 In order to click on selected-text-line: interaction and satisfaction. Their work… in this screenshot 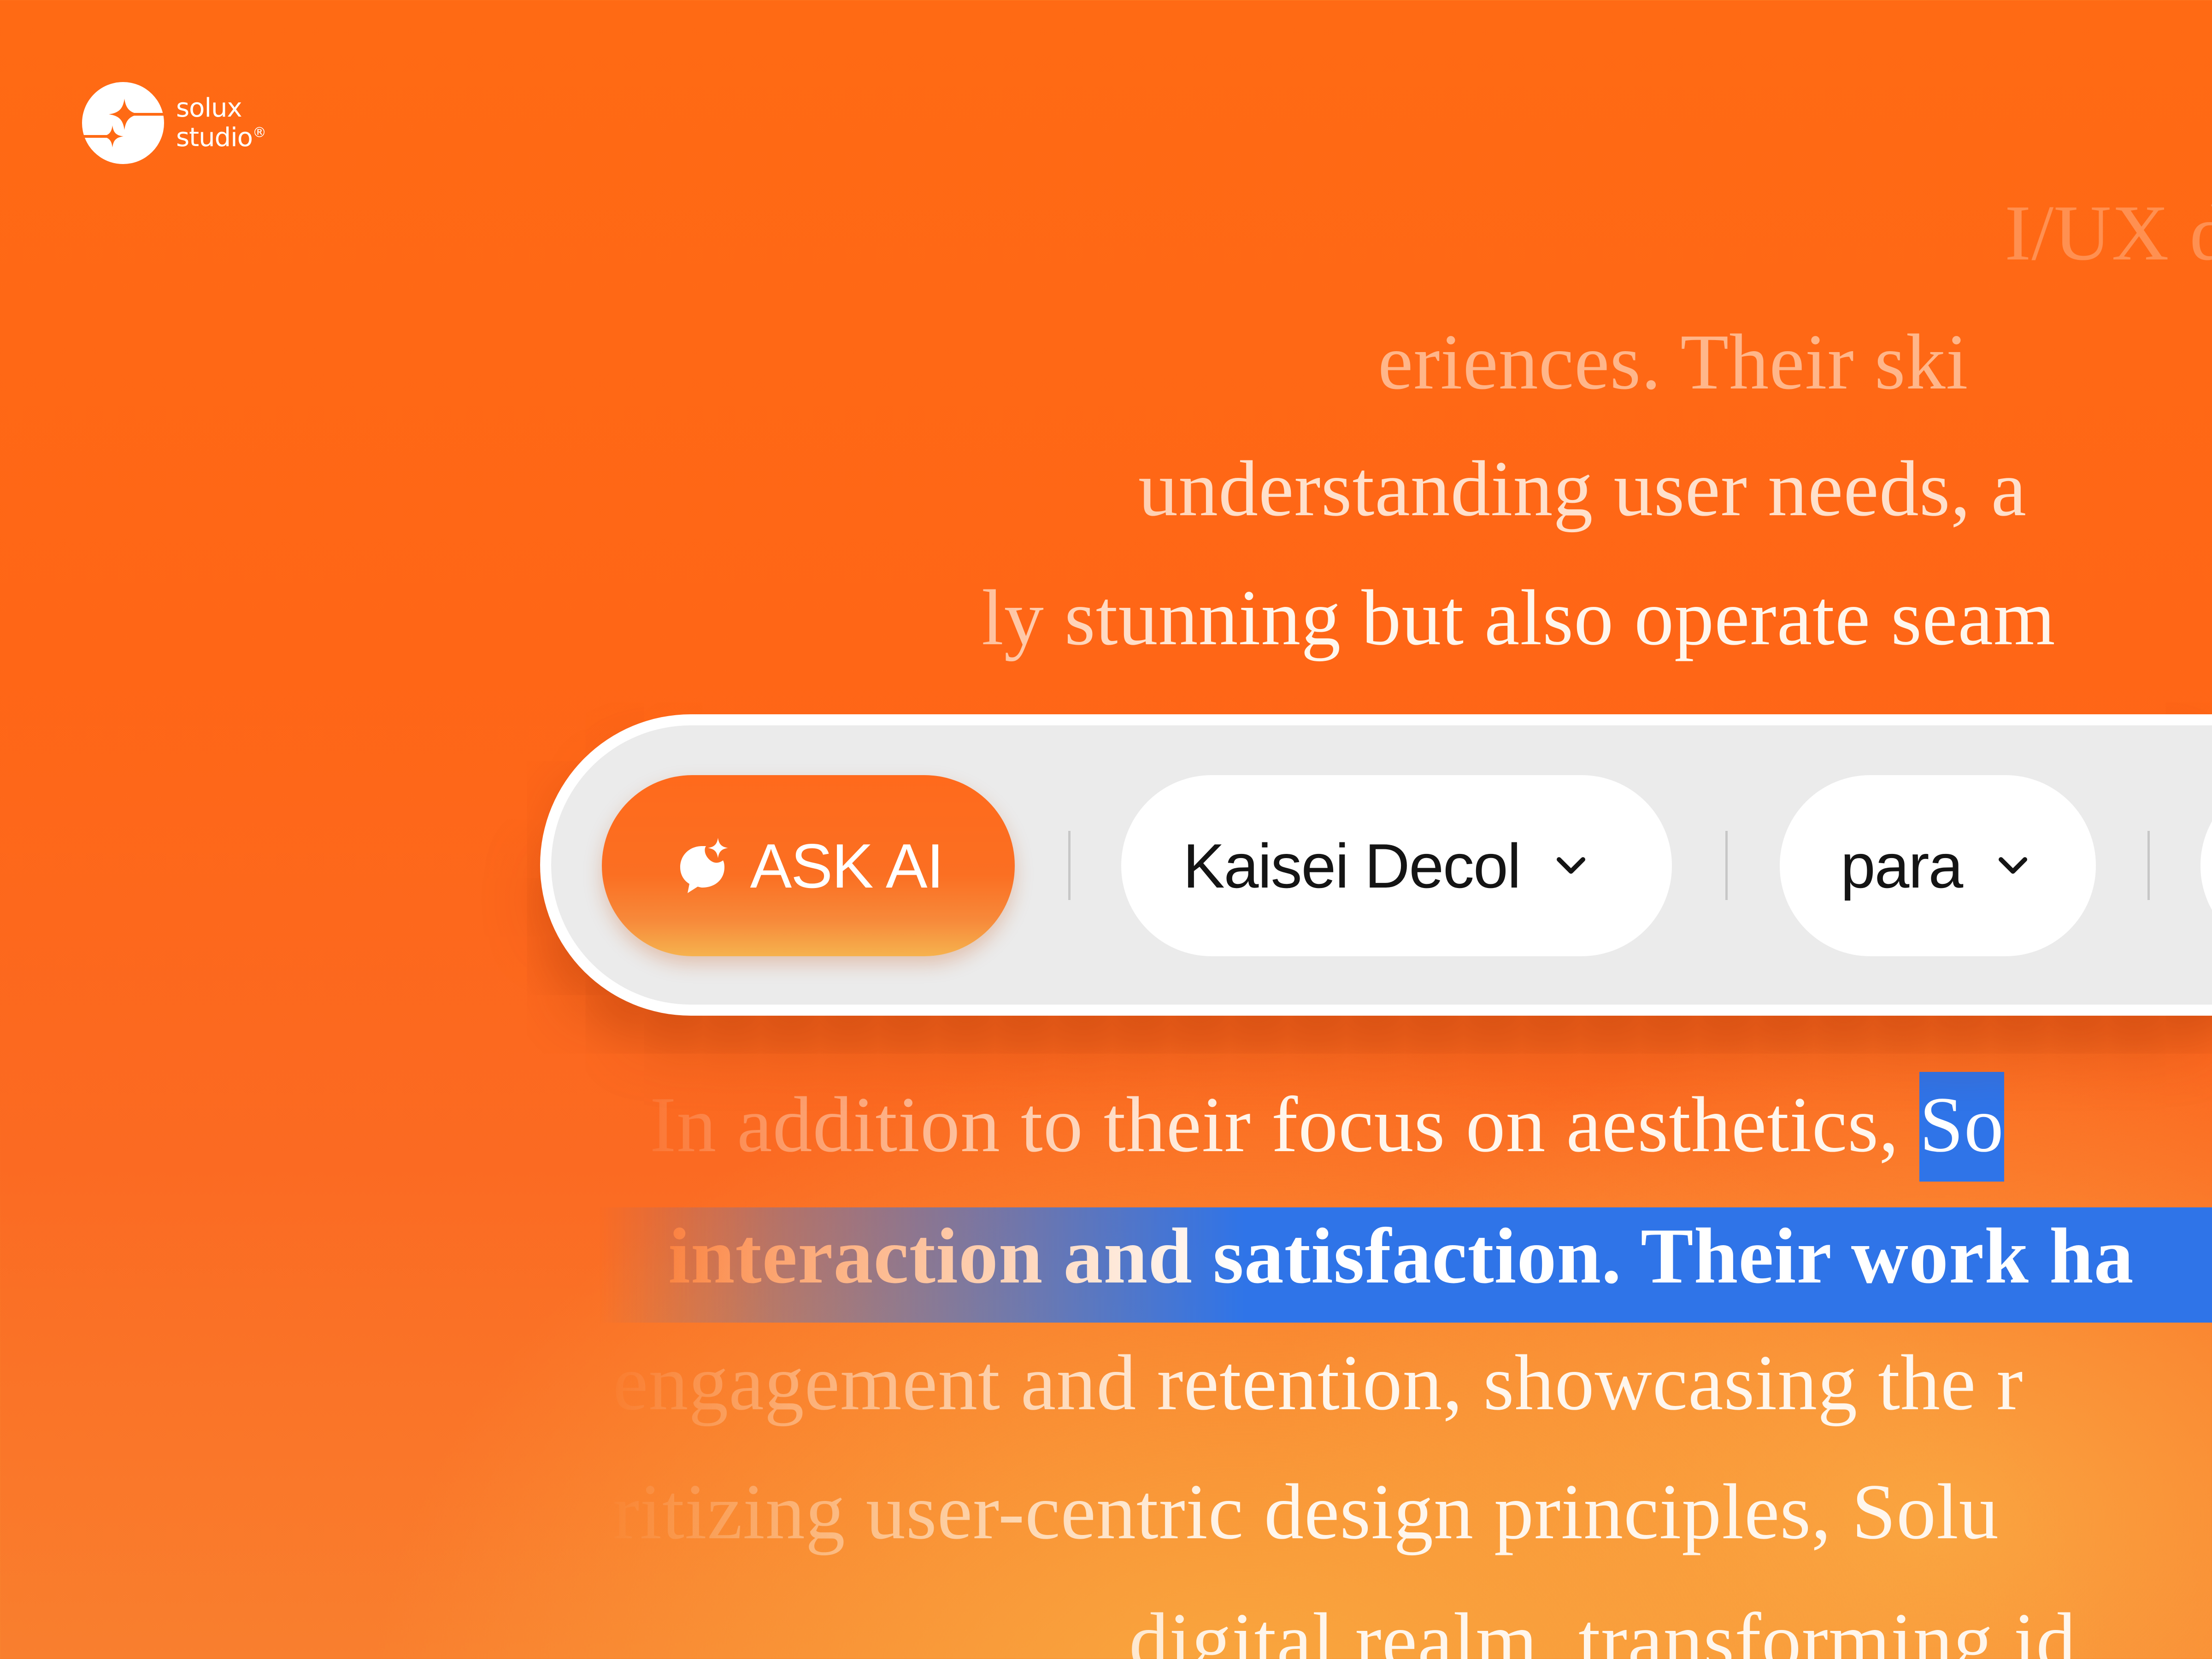, I will do `click(1401, 1256)`.